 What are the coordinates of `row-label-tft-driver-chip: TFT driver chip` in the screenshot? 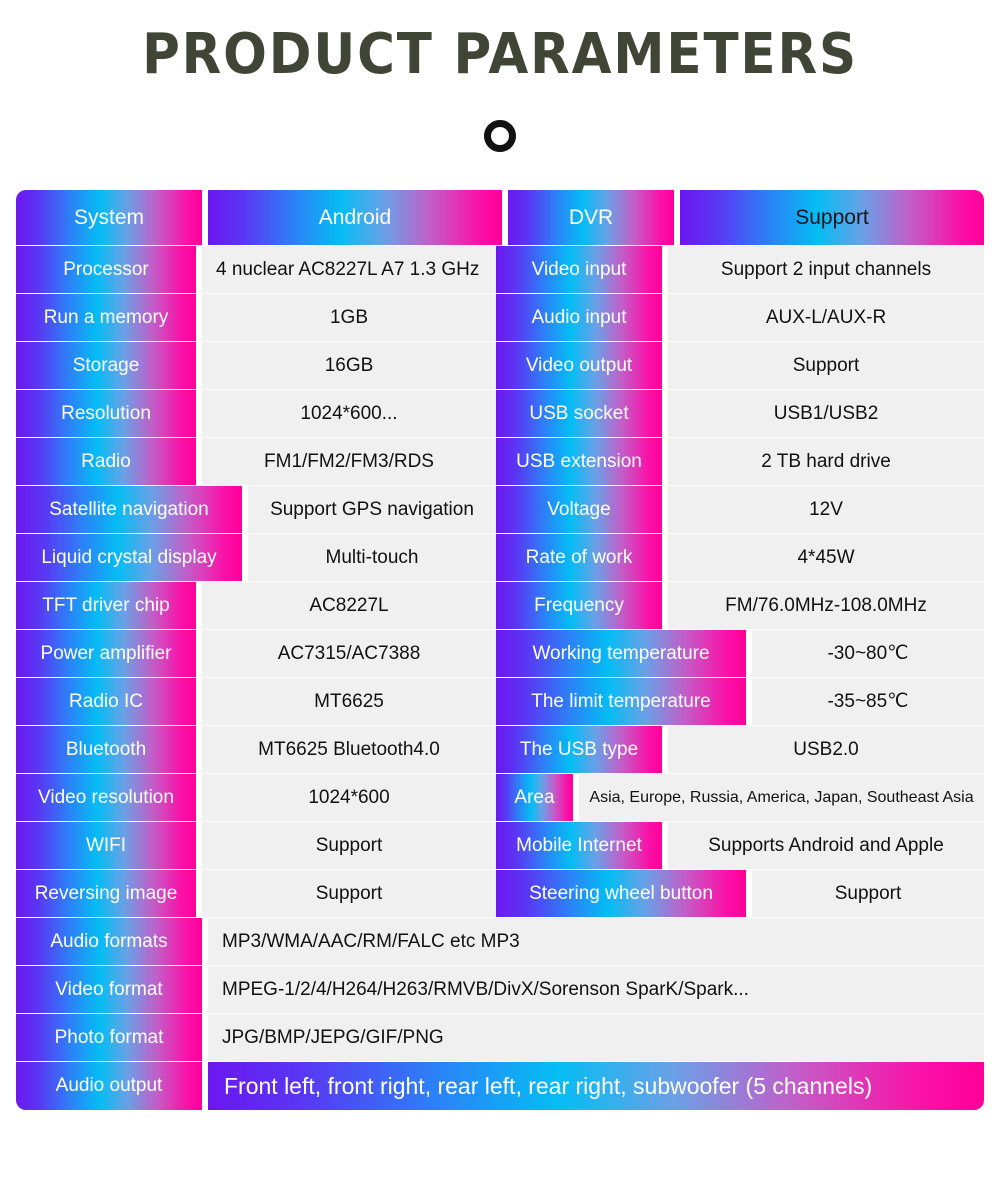 It's located at (106, 605).